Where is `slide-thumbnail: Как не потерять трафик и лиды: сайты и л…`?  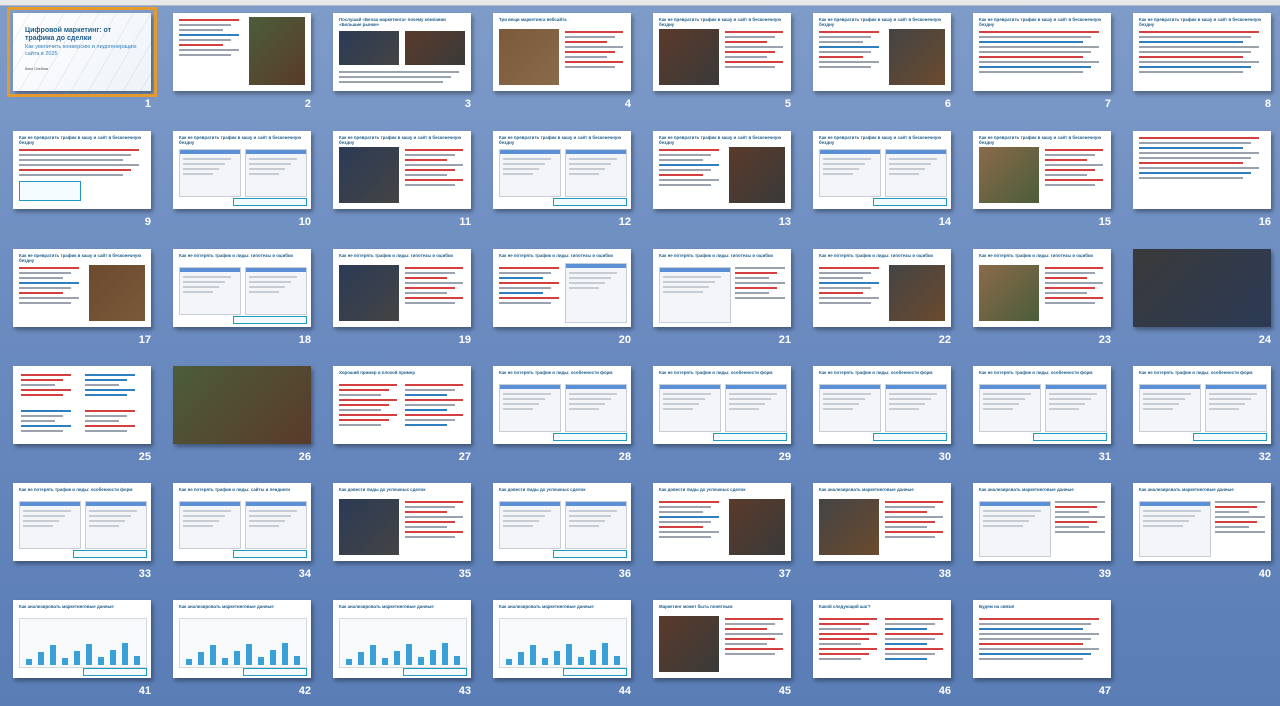
slide-thumbnail: Как не потерять трафик и лиды: сайты и л… is located at coordinates (242, 522).